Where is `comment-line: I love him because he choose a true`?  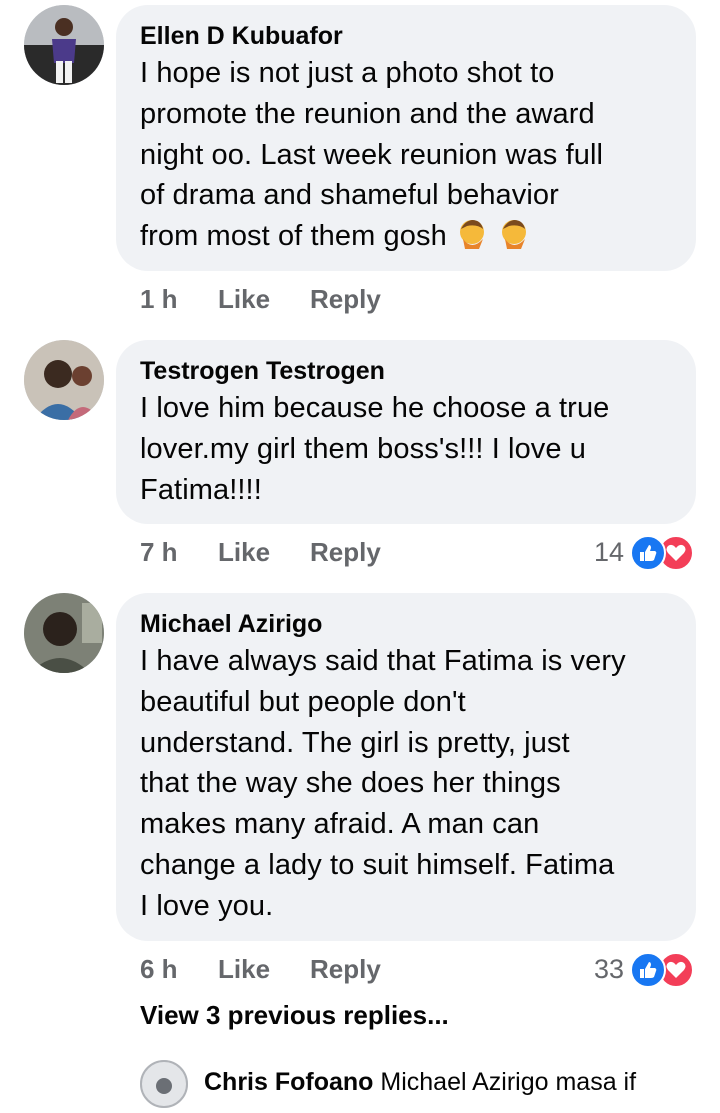 comment-line: I love him because he choose a true is located at coordinates (375, 408).